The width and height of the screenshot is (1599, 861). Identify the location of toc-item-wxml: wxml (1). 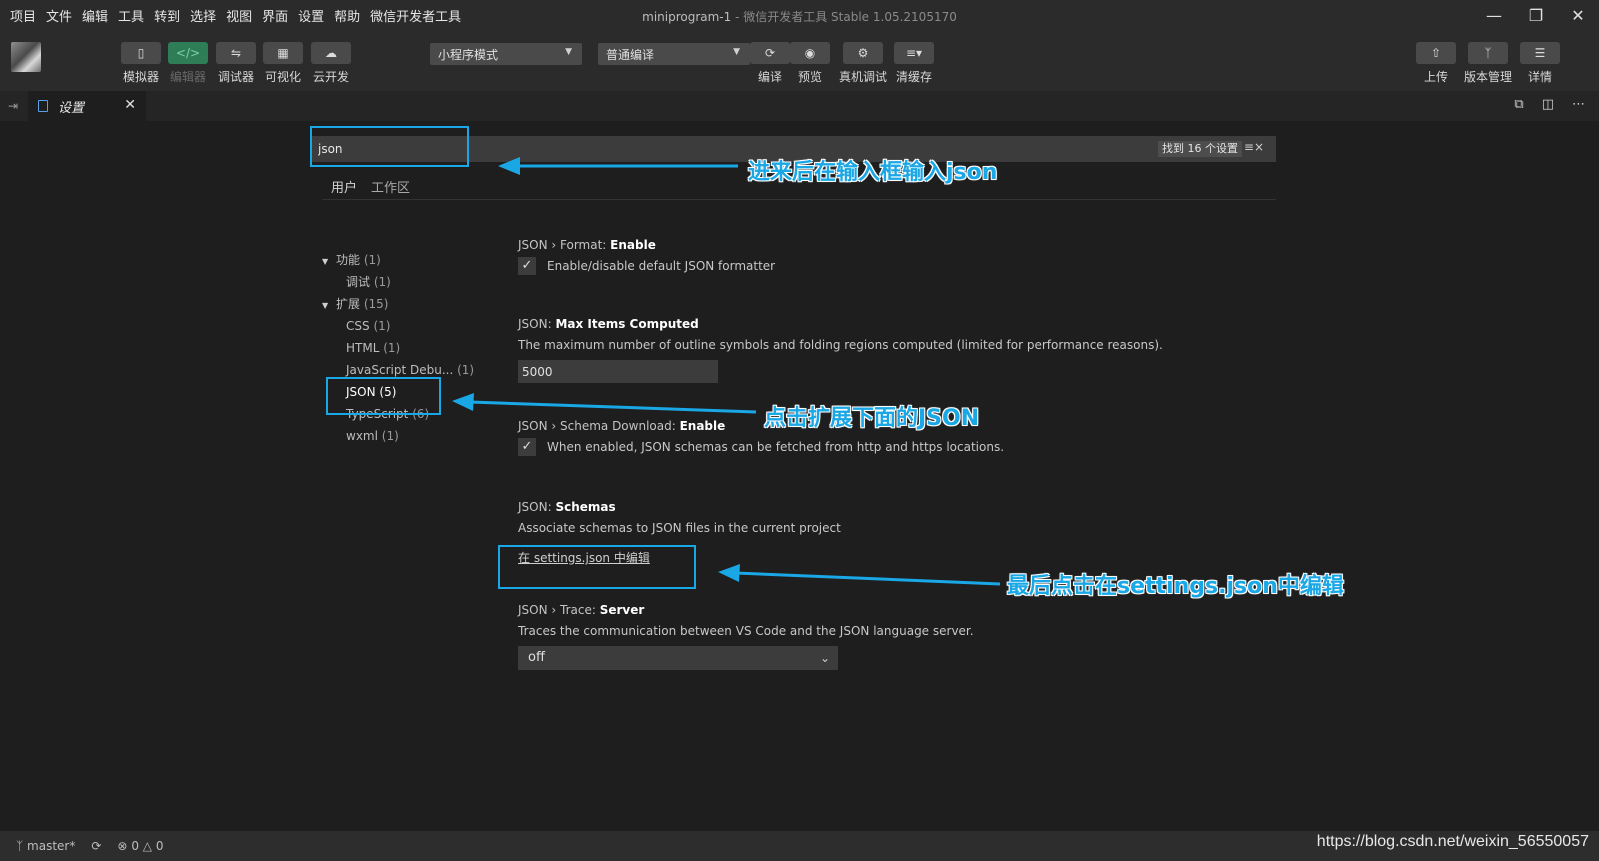
(398, 436).